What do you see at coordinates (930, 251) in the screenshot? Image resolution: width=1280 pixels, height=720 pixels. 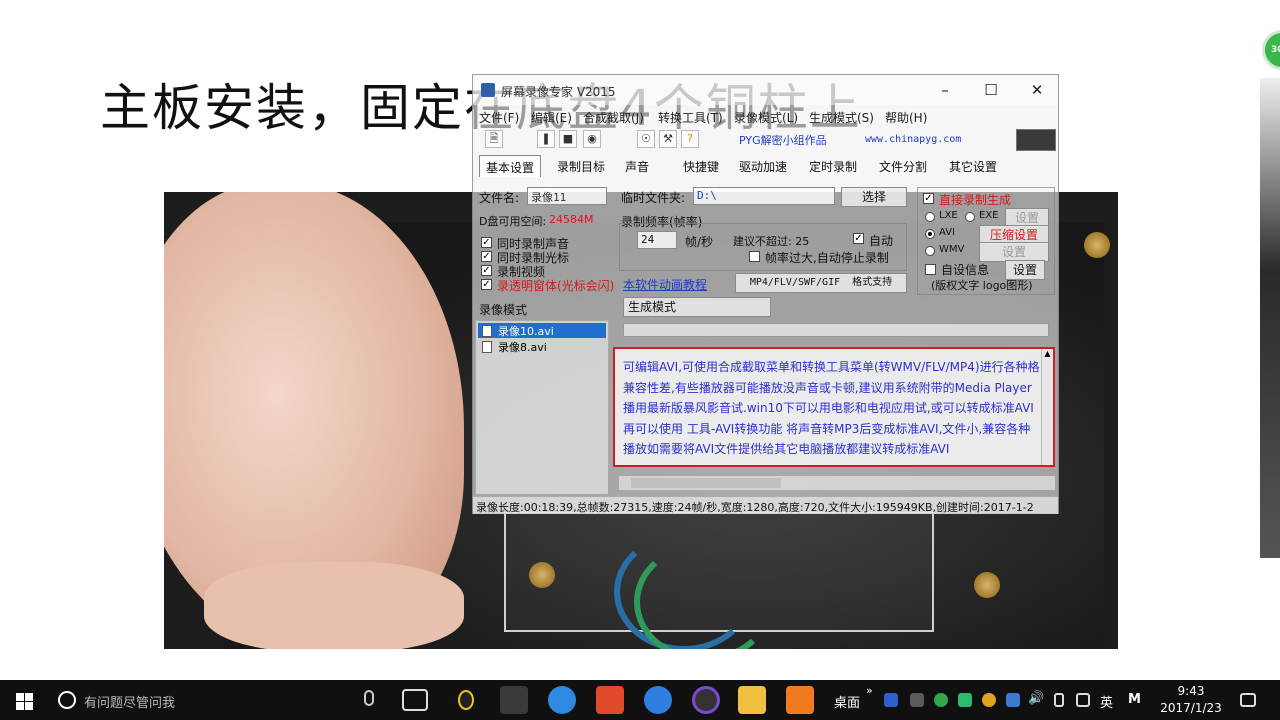 I see `wmv-radio` at bounding box center [930, 251].